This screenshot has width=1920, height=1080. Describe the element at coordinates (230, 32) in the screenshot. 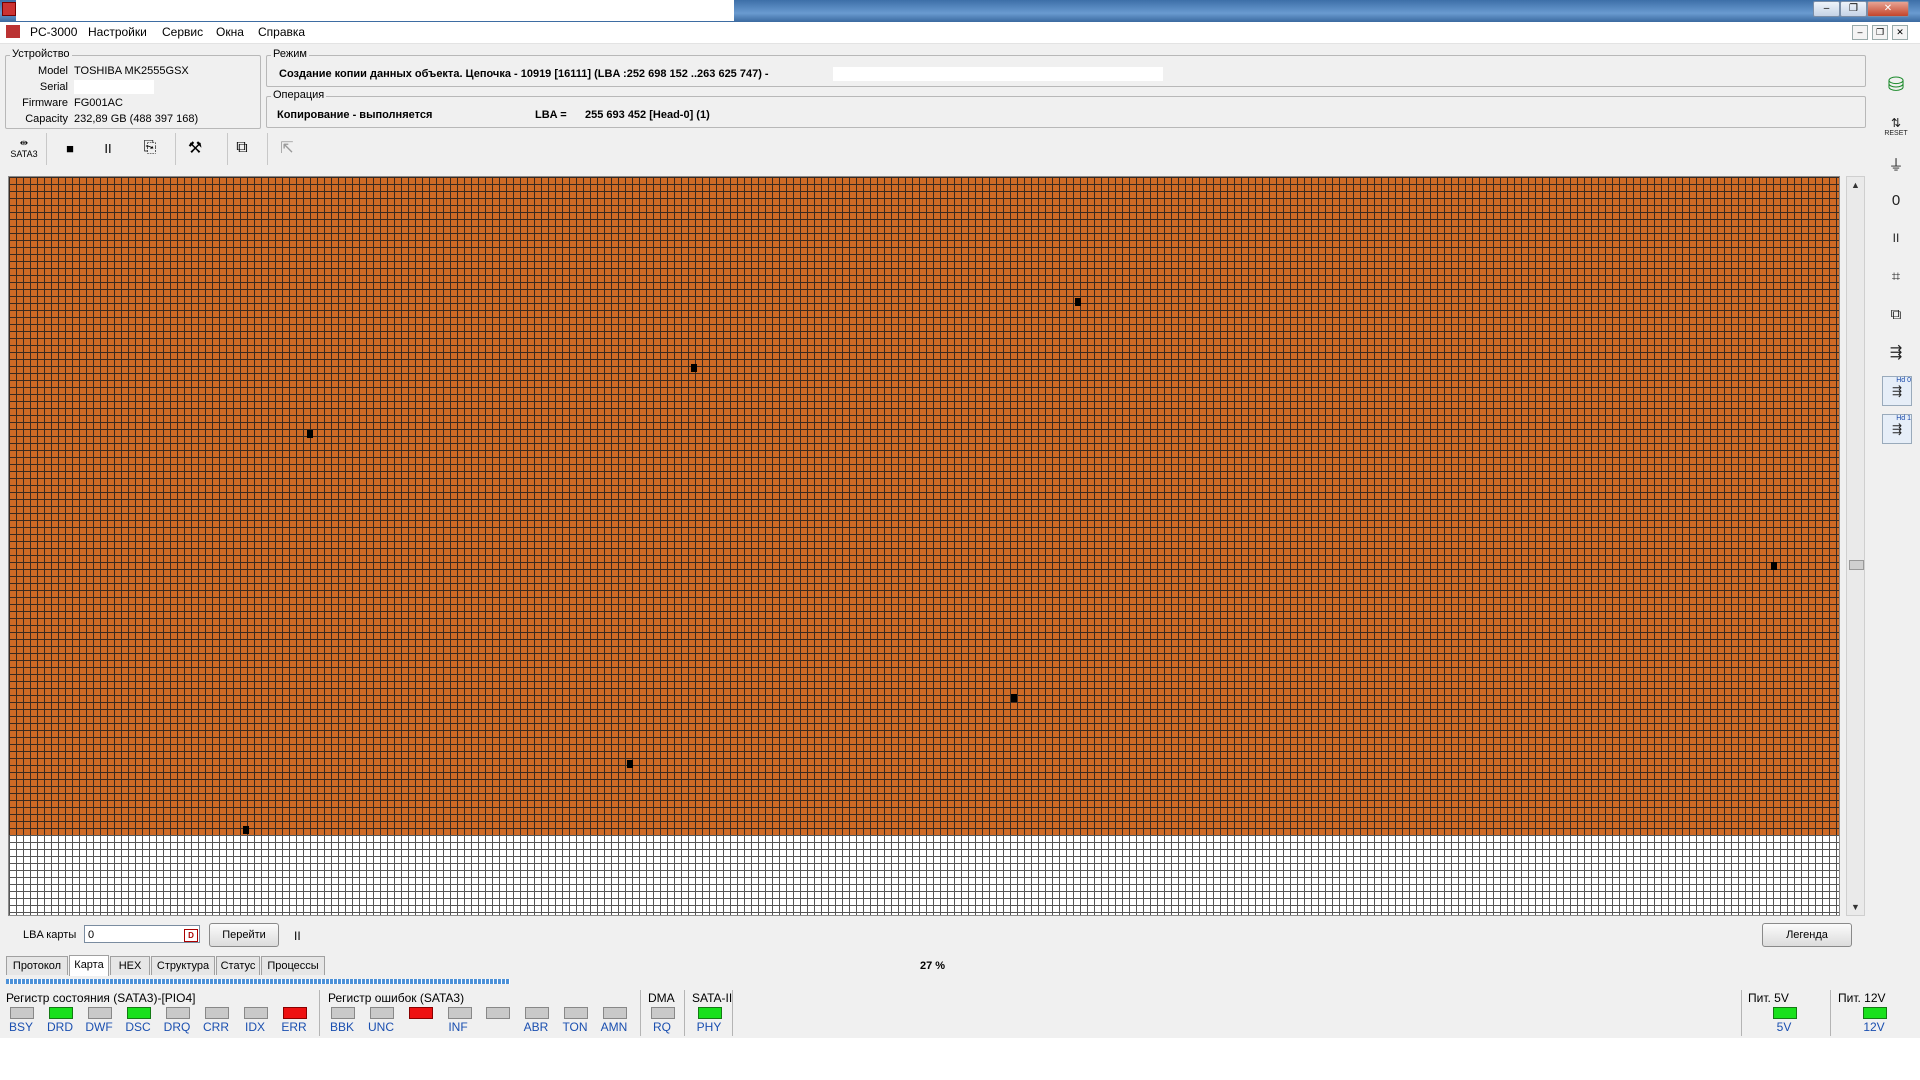

I see `menu-windows: Окна` at that location.